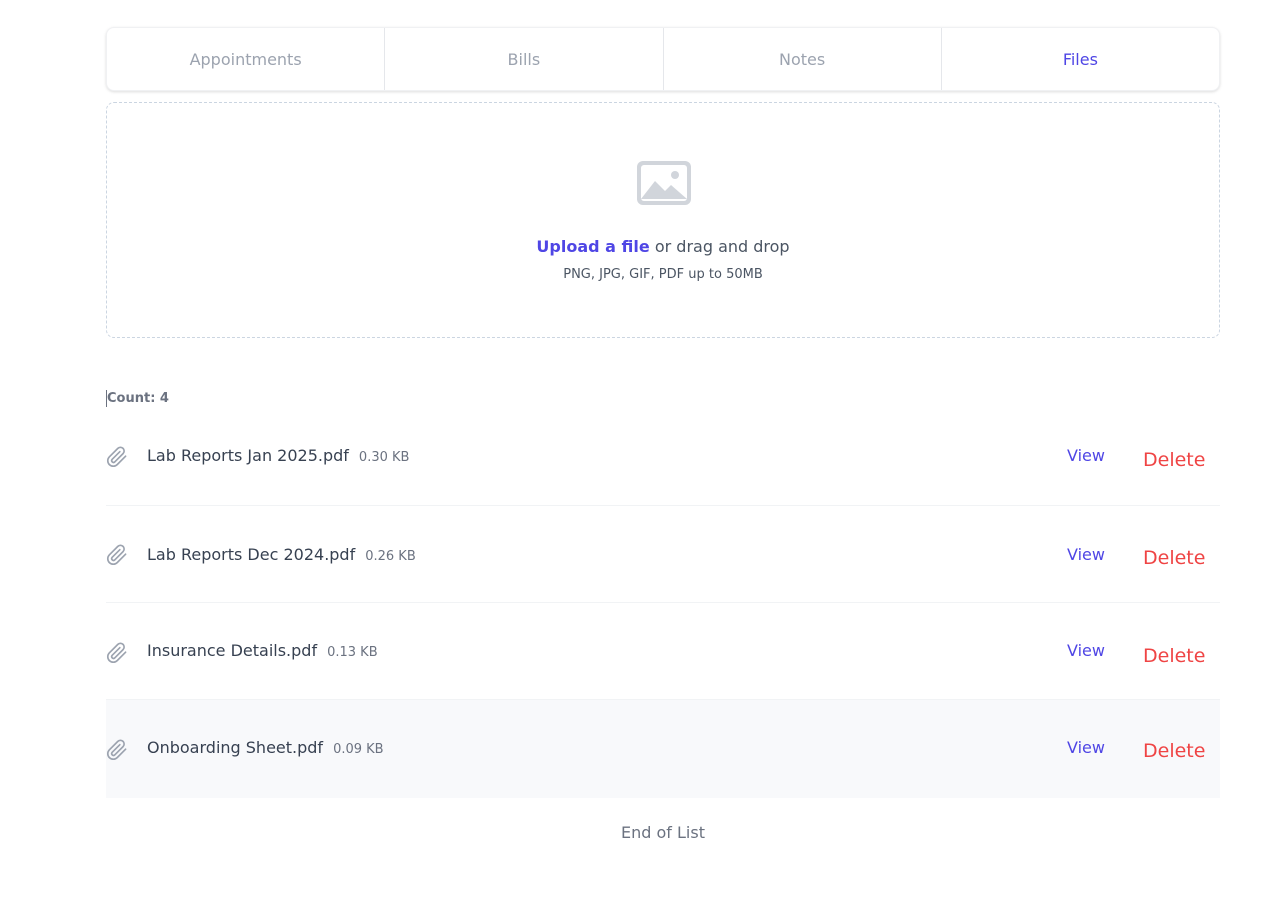 The image size is (1261, 900). I want to click on file-name-text: Lab Reports Jan 2025.pdf, so click(248, 455).